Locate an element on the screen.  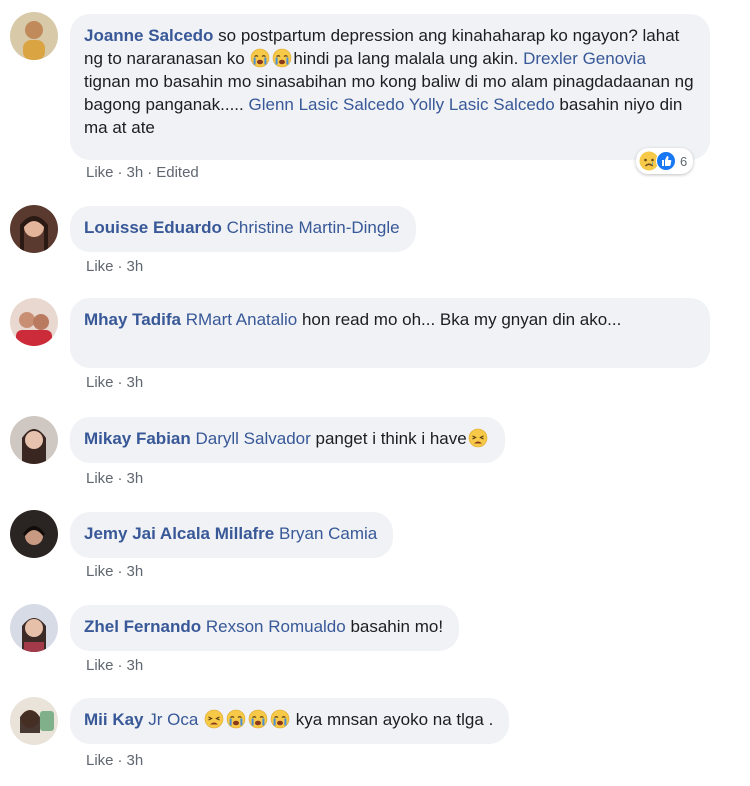
mention-link: Rexson Romualdo is located at coordinates (276, 626).